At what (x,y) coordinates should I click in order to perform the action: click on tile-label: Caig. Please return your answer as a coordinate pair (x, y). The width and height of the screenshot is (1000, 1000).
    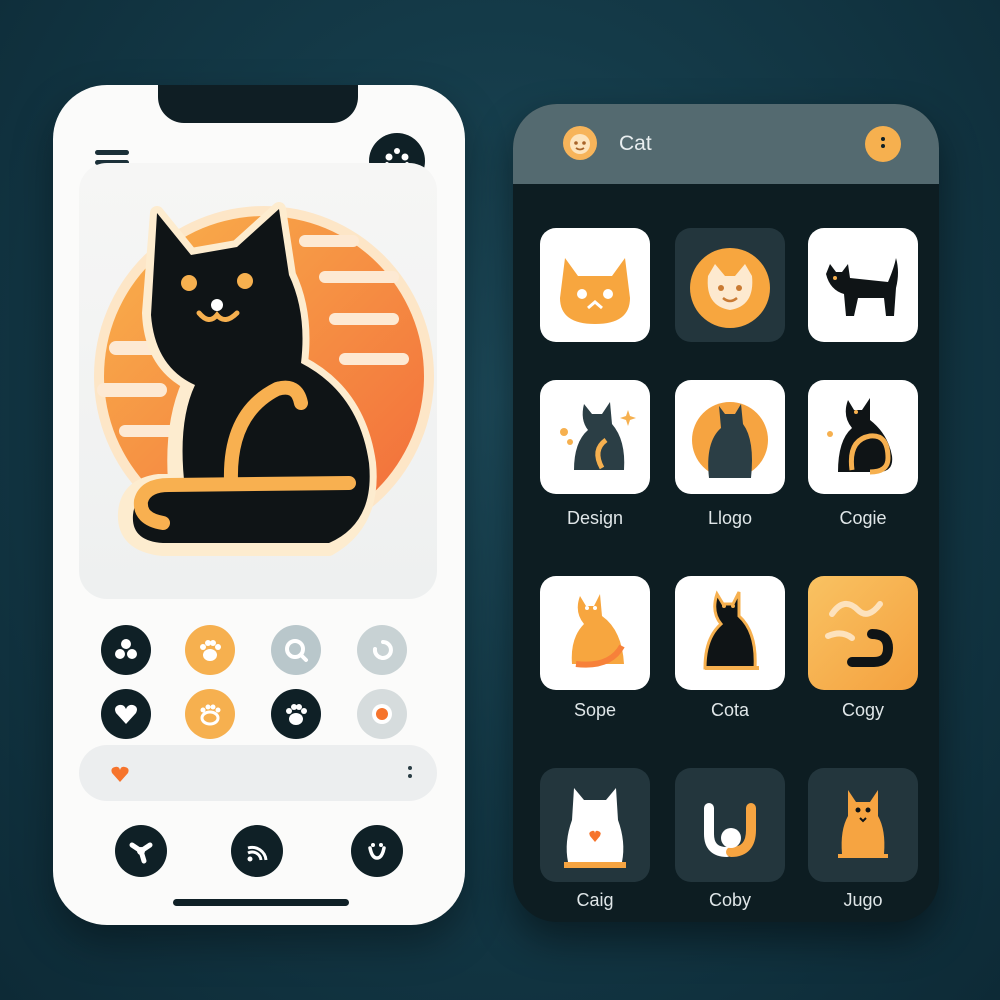
    Looking at the image, I should click on (595, 900).